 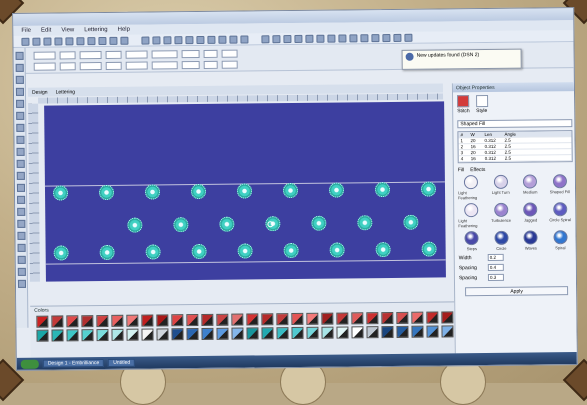 I want to click on fill-swatch: Steps, so click(x=471, y=241).